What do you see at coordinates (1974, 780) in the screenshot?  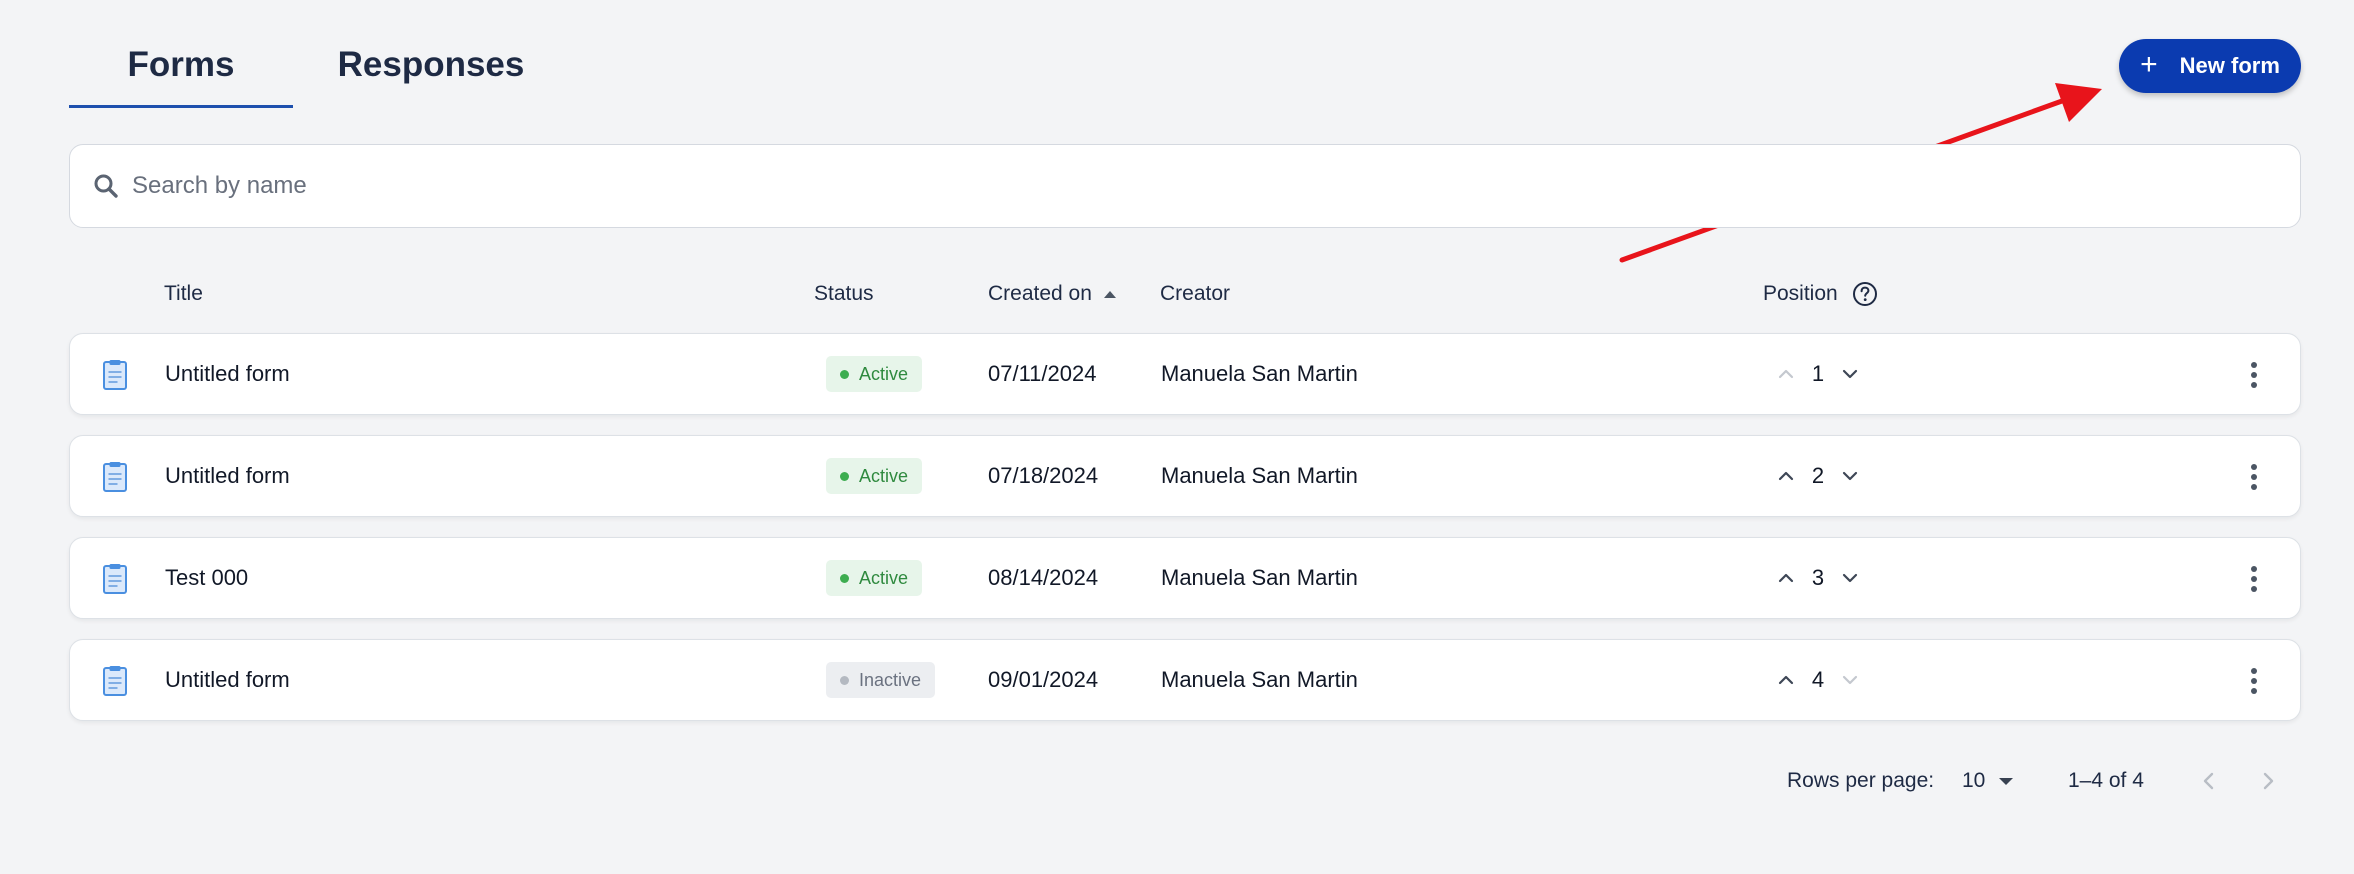 I see `rows-per-page-value: 10` at bounding box center [1974, 780].